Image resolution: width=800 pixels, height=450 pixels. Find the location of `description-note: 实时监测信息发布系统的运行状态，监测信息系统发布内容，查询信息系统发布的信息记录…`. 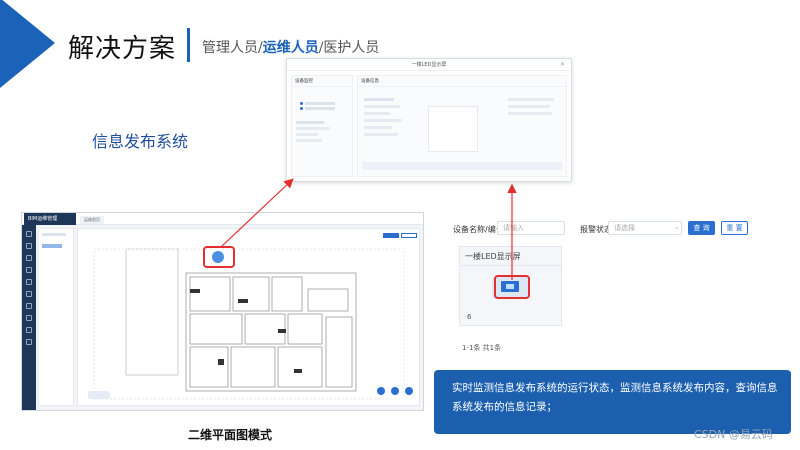

description-note: 实时监测信息发布系统的运行状态，监测信息系统发布内容，查询信息系统发布的信息记录… is located at coordinates (612, 402).